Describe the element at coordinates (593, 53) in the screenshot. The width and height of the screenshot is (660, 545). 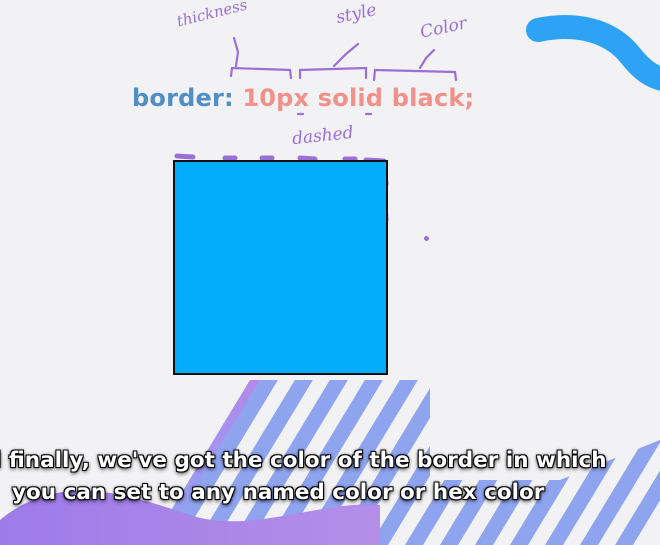
I see `swoosh-decoration` at that location.